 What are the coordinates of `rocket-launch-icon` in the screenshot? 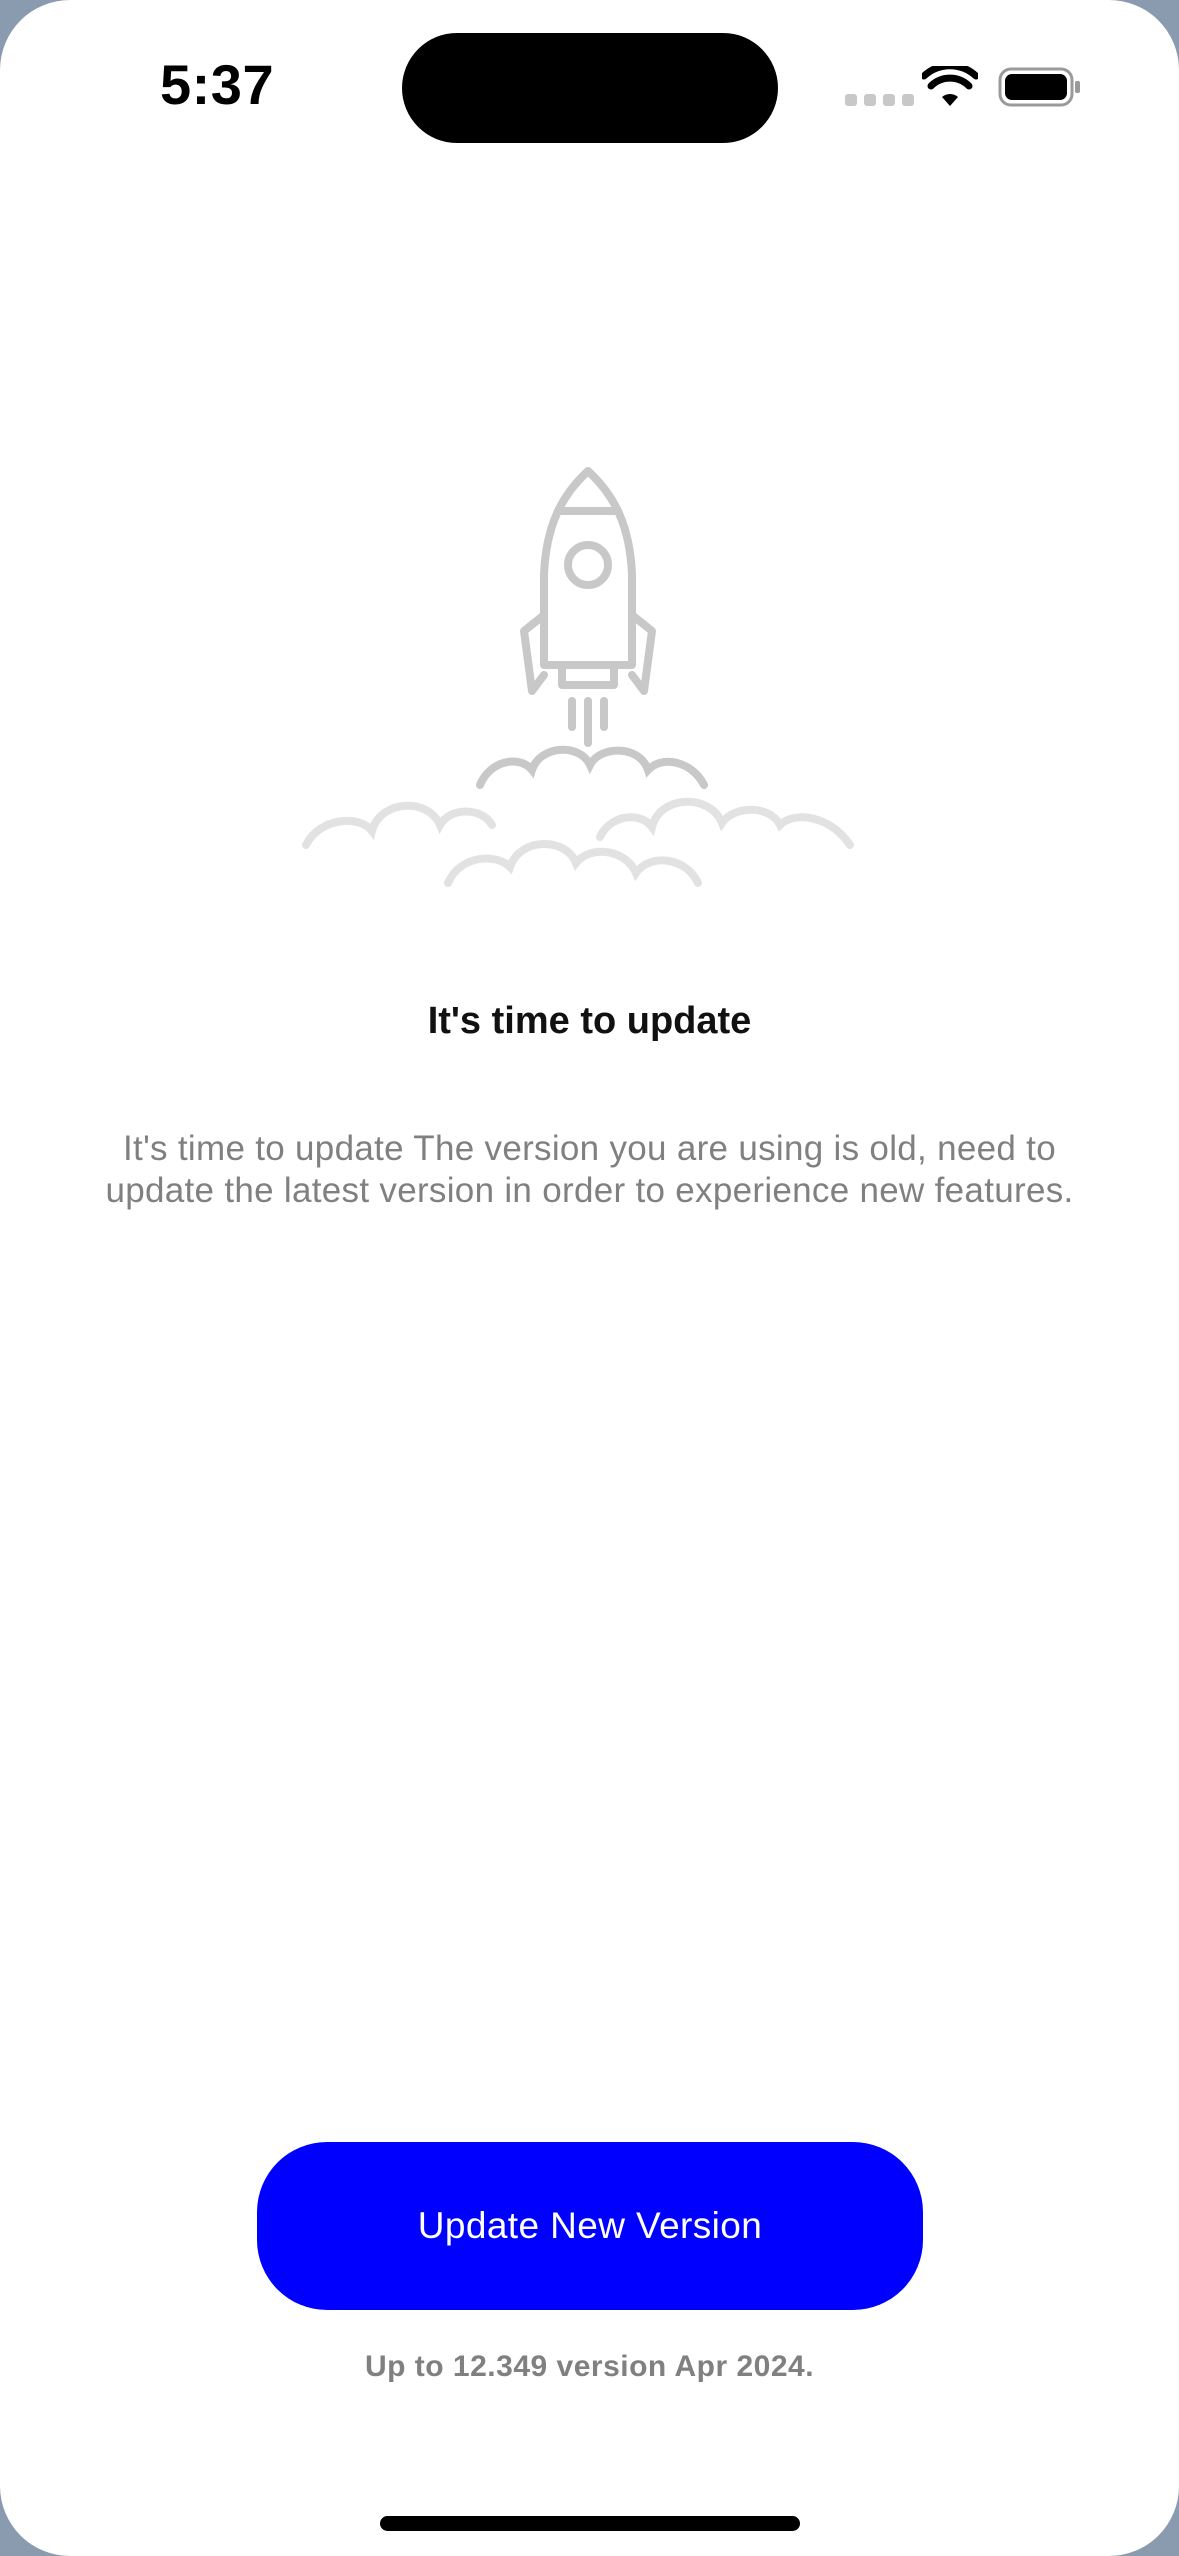 It's located at (578, 677).